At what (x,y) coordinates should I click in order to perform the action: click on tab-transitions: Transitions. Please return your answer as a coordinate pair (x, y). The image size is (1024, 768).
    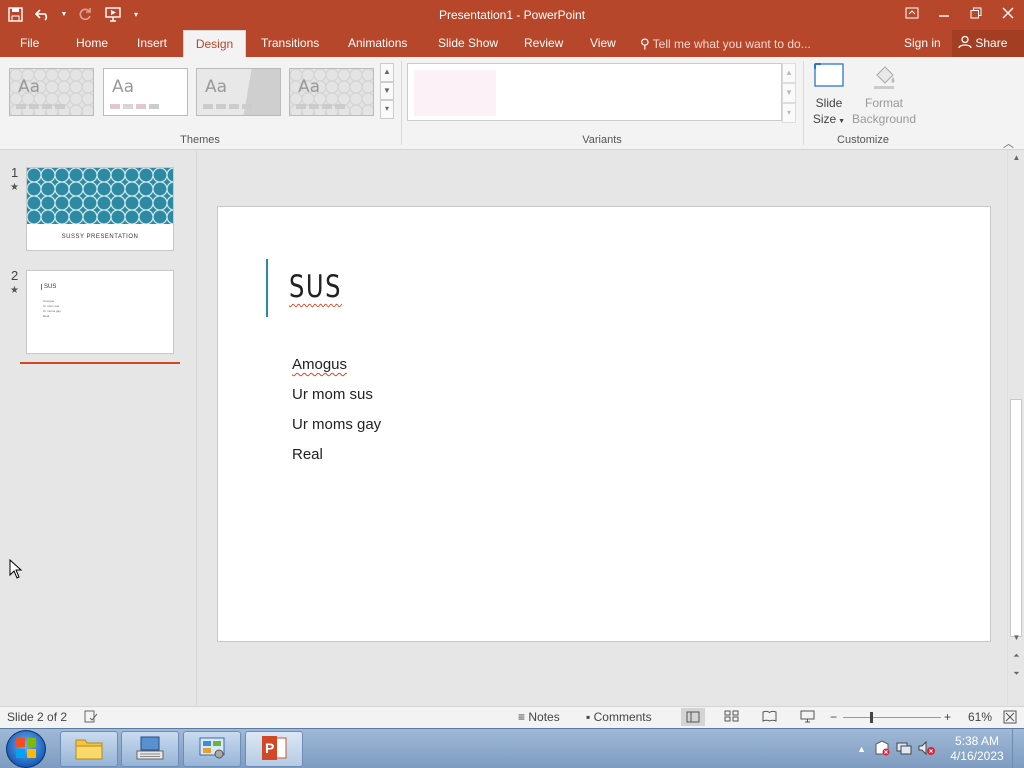
    Looking at the image, I should click on (290, 43).